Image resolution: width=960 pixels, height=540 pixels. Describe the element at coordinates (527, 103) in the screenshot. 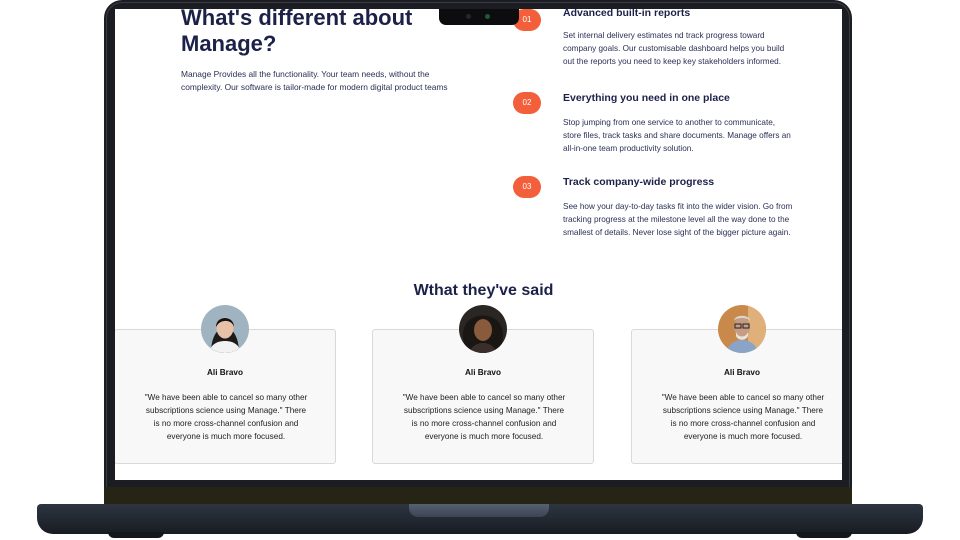

I see `feature-number-badge: 02` at that location.